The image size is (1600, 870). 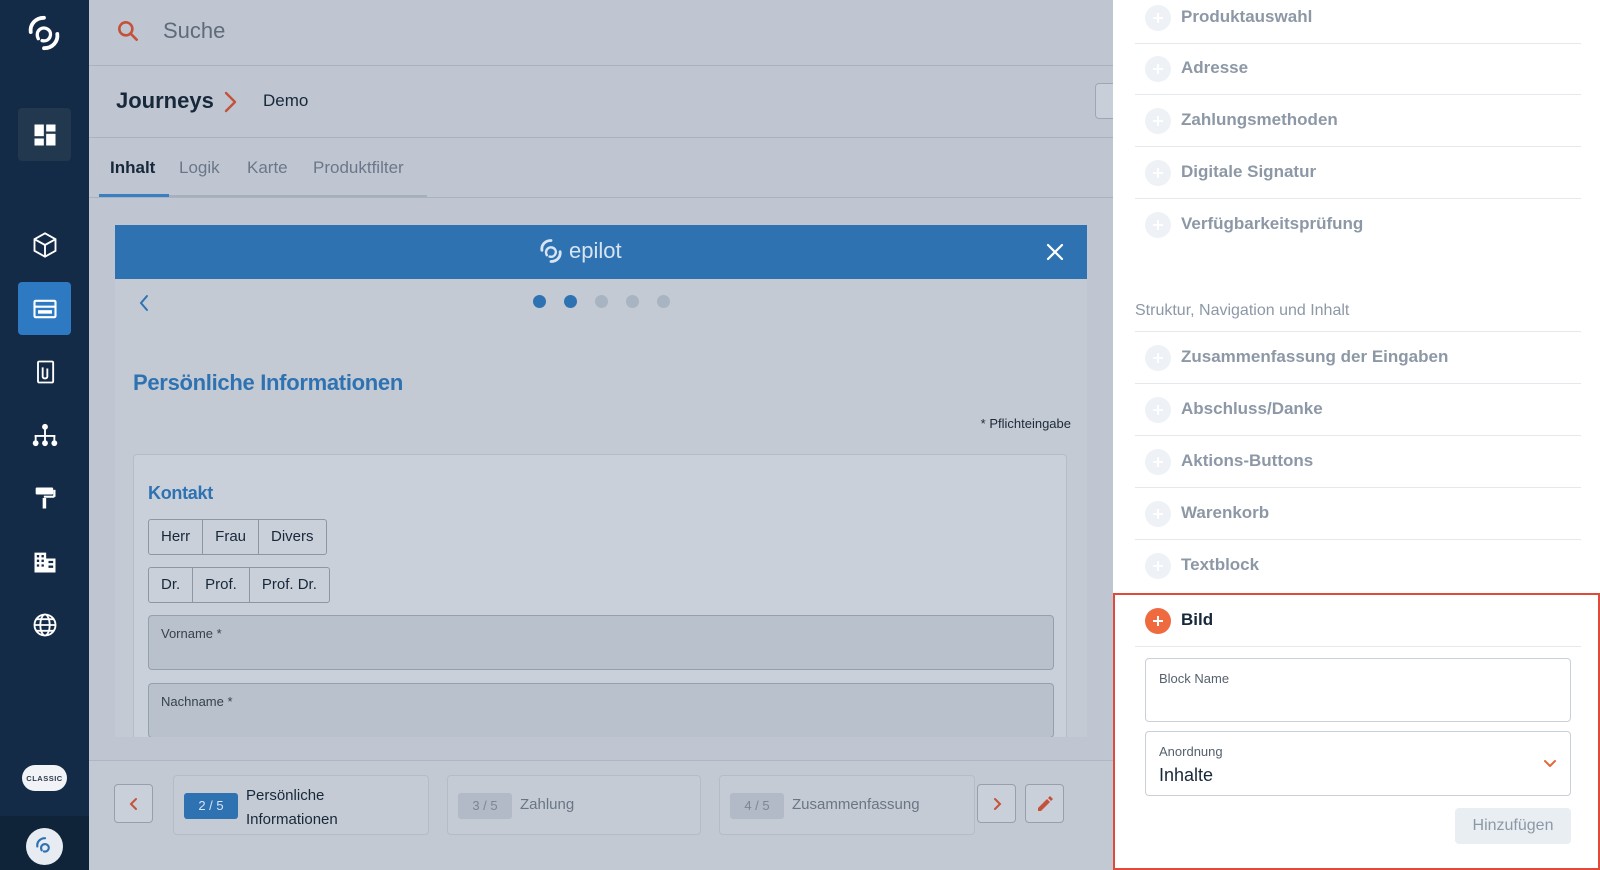 I want to click on title-group: Dr. Prof. Prof. Dr., so click(x=239, y=585).